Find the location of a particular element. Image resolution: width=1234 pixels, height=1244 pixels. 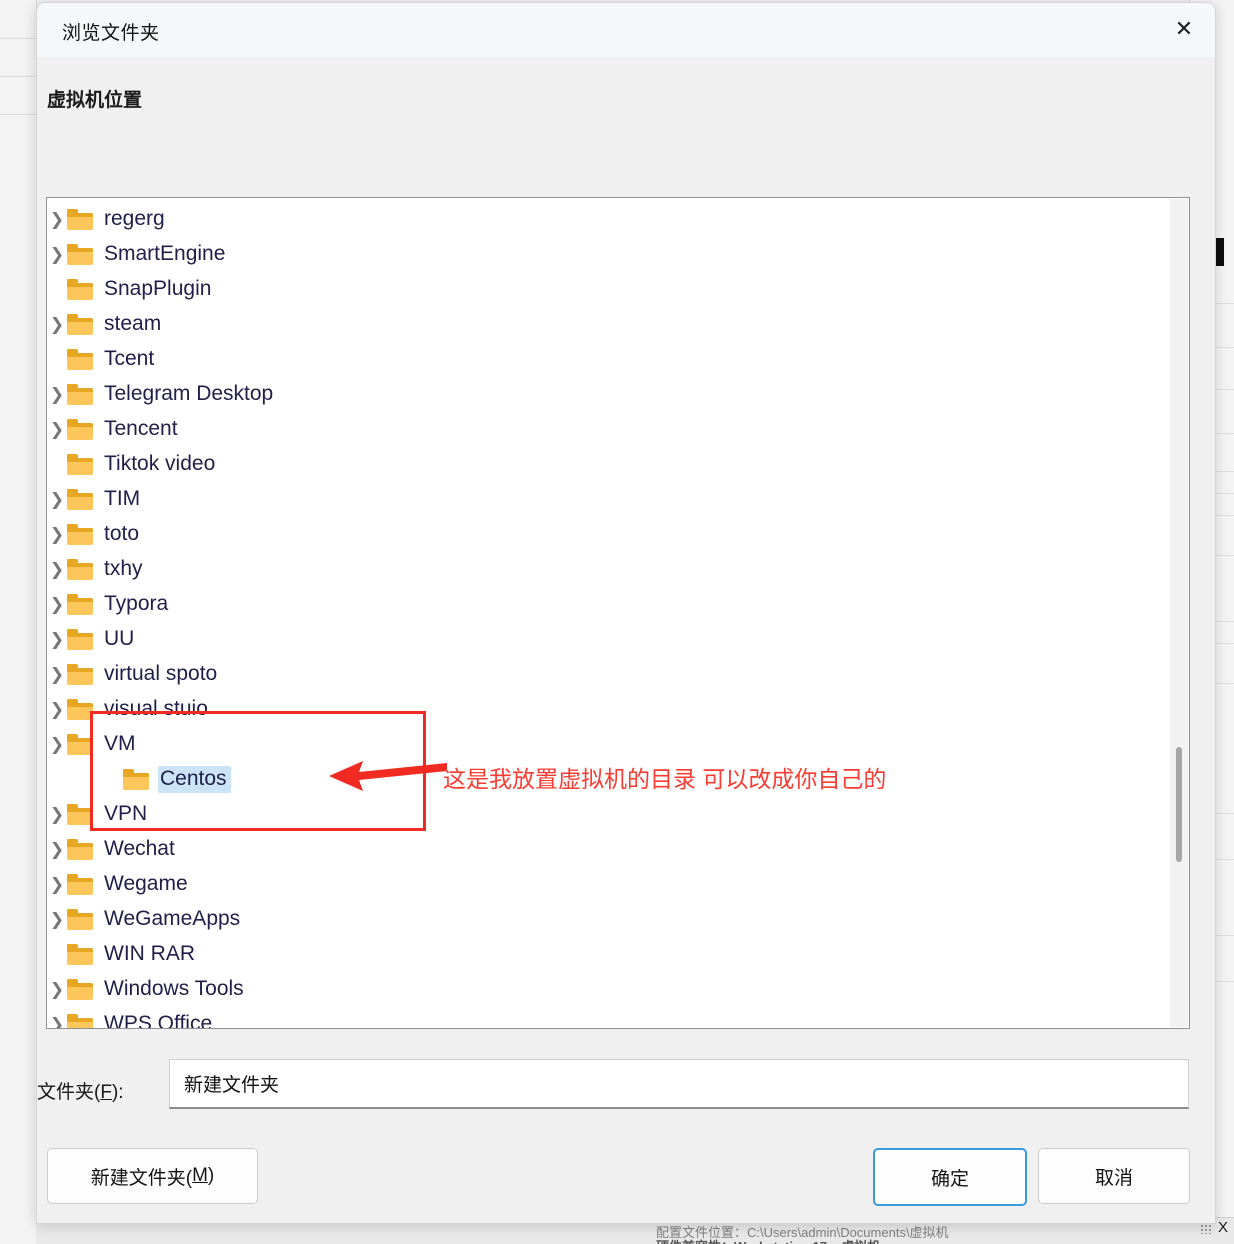

tree-scrollbar-track is located at coordinates (1179, 613).